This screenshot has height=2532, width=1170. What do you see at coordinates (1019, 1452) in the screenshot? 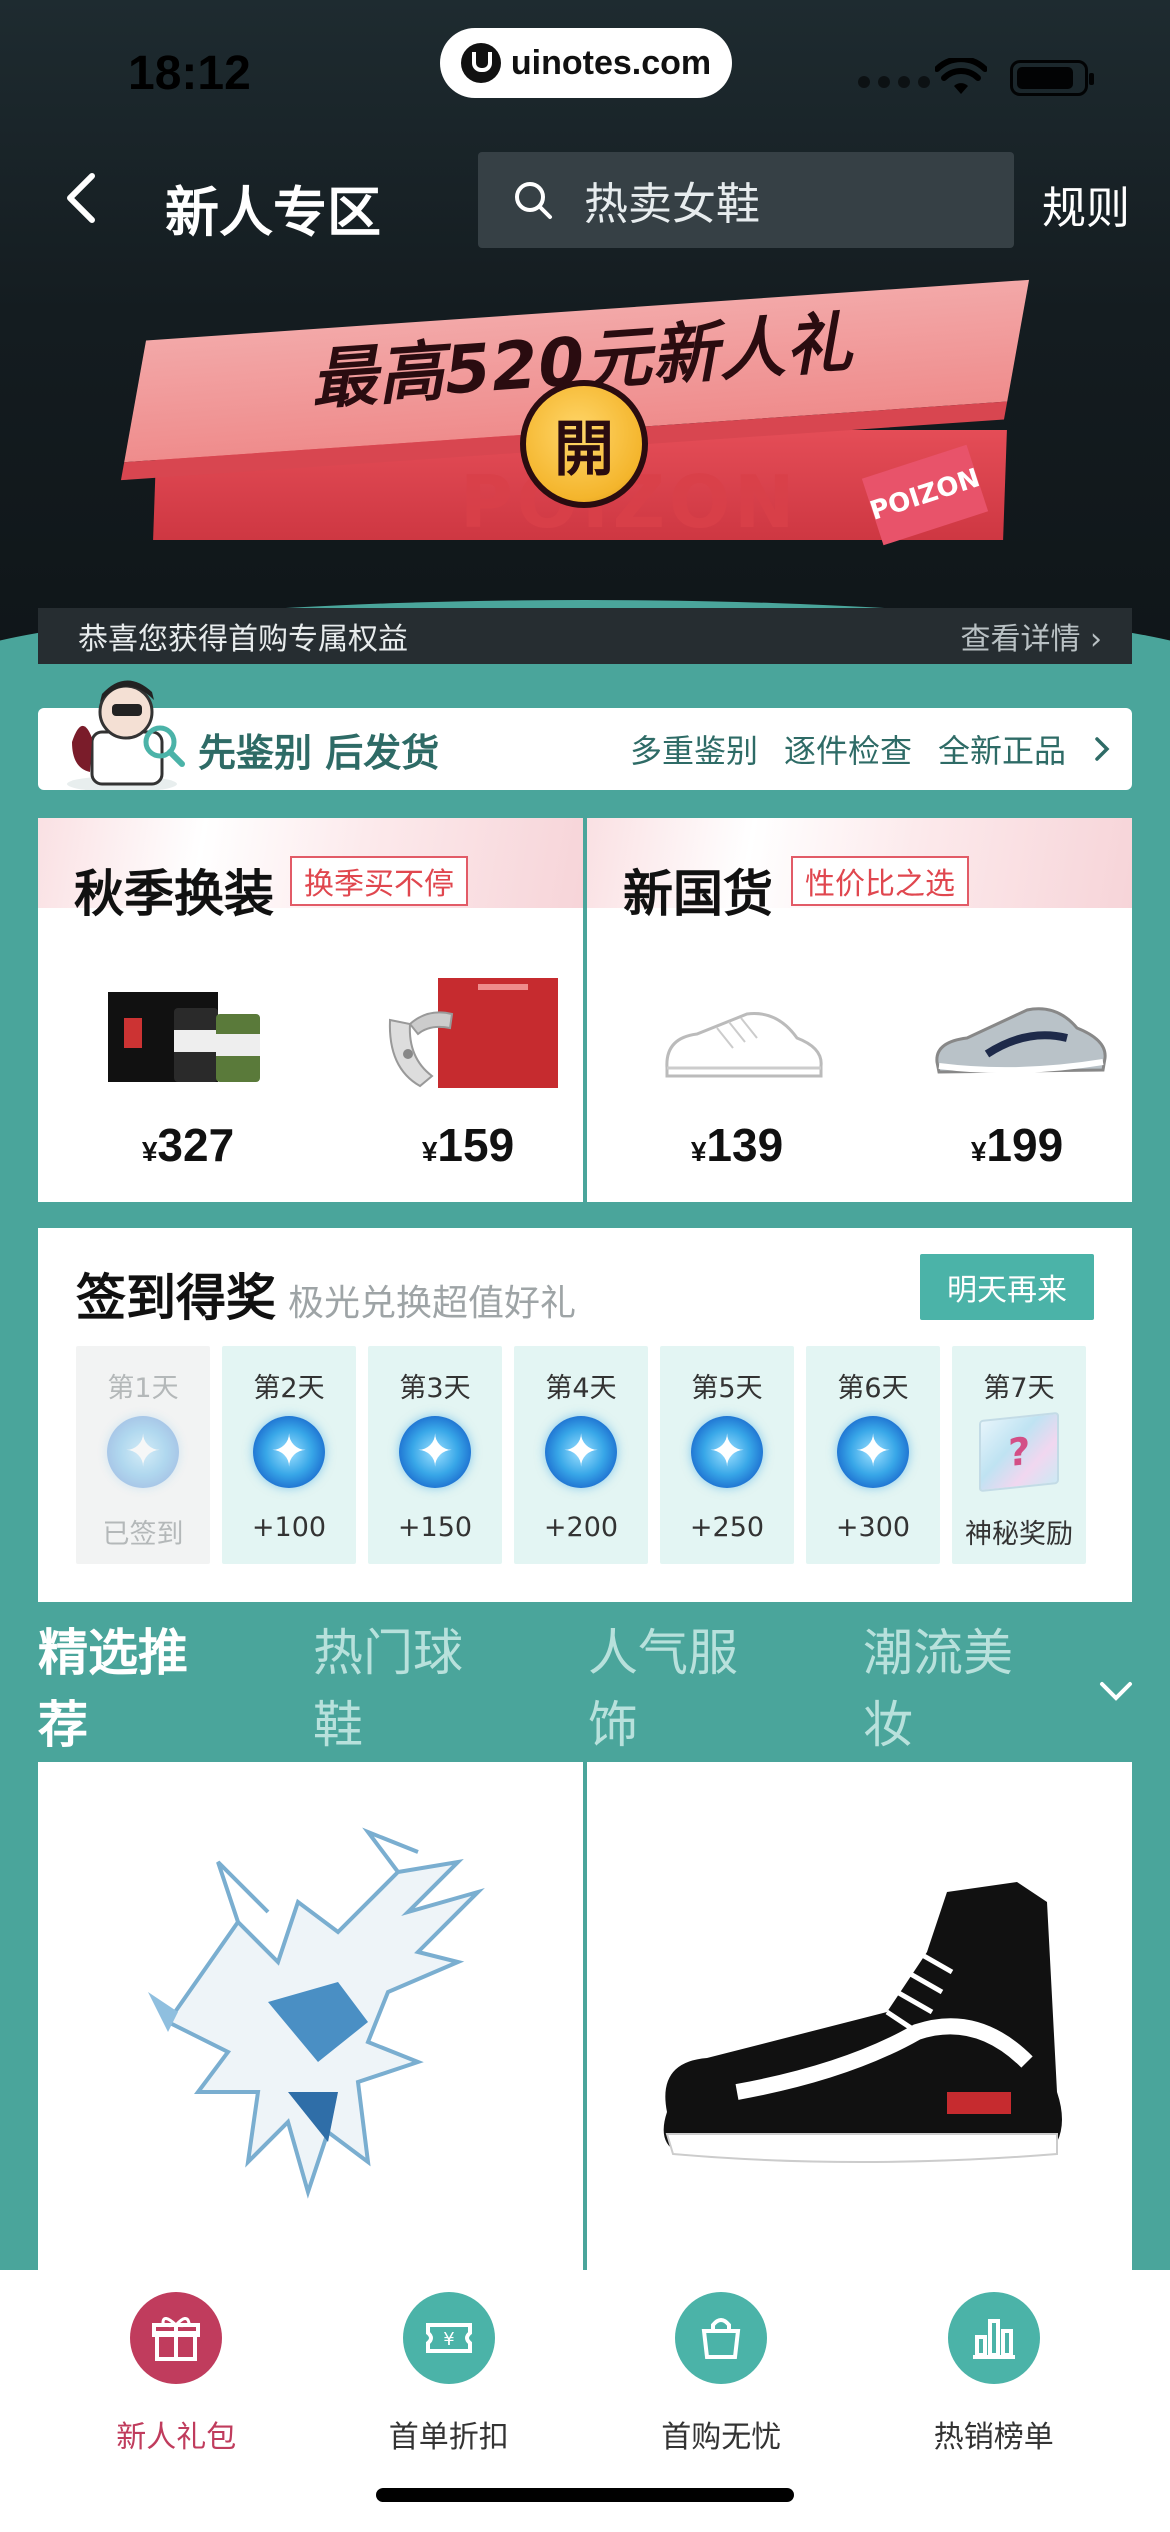
I see `mystery-box-icon` at bounding box center [1019, 1452].